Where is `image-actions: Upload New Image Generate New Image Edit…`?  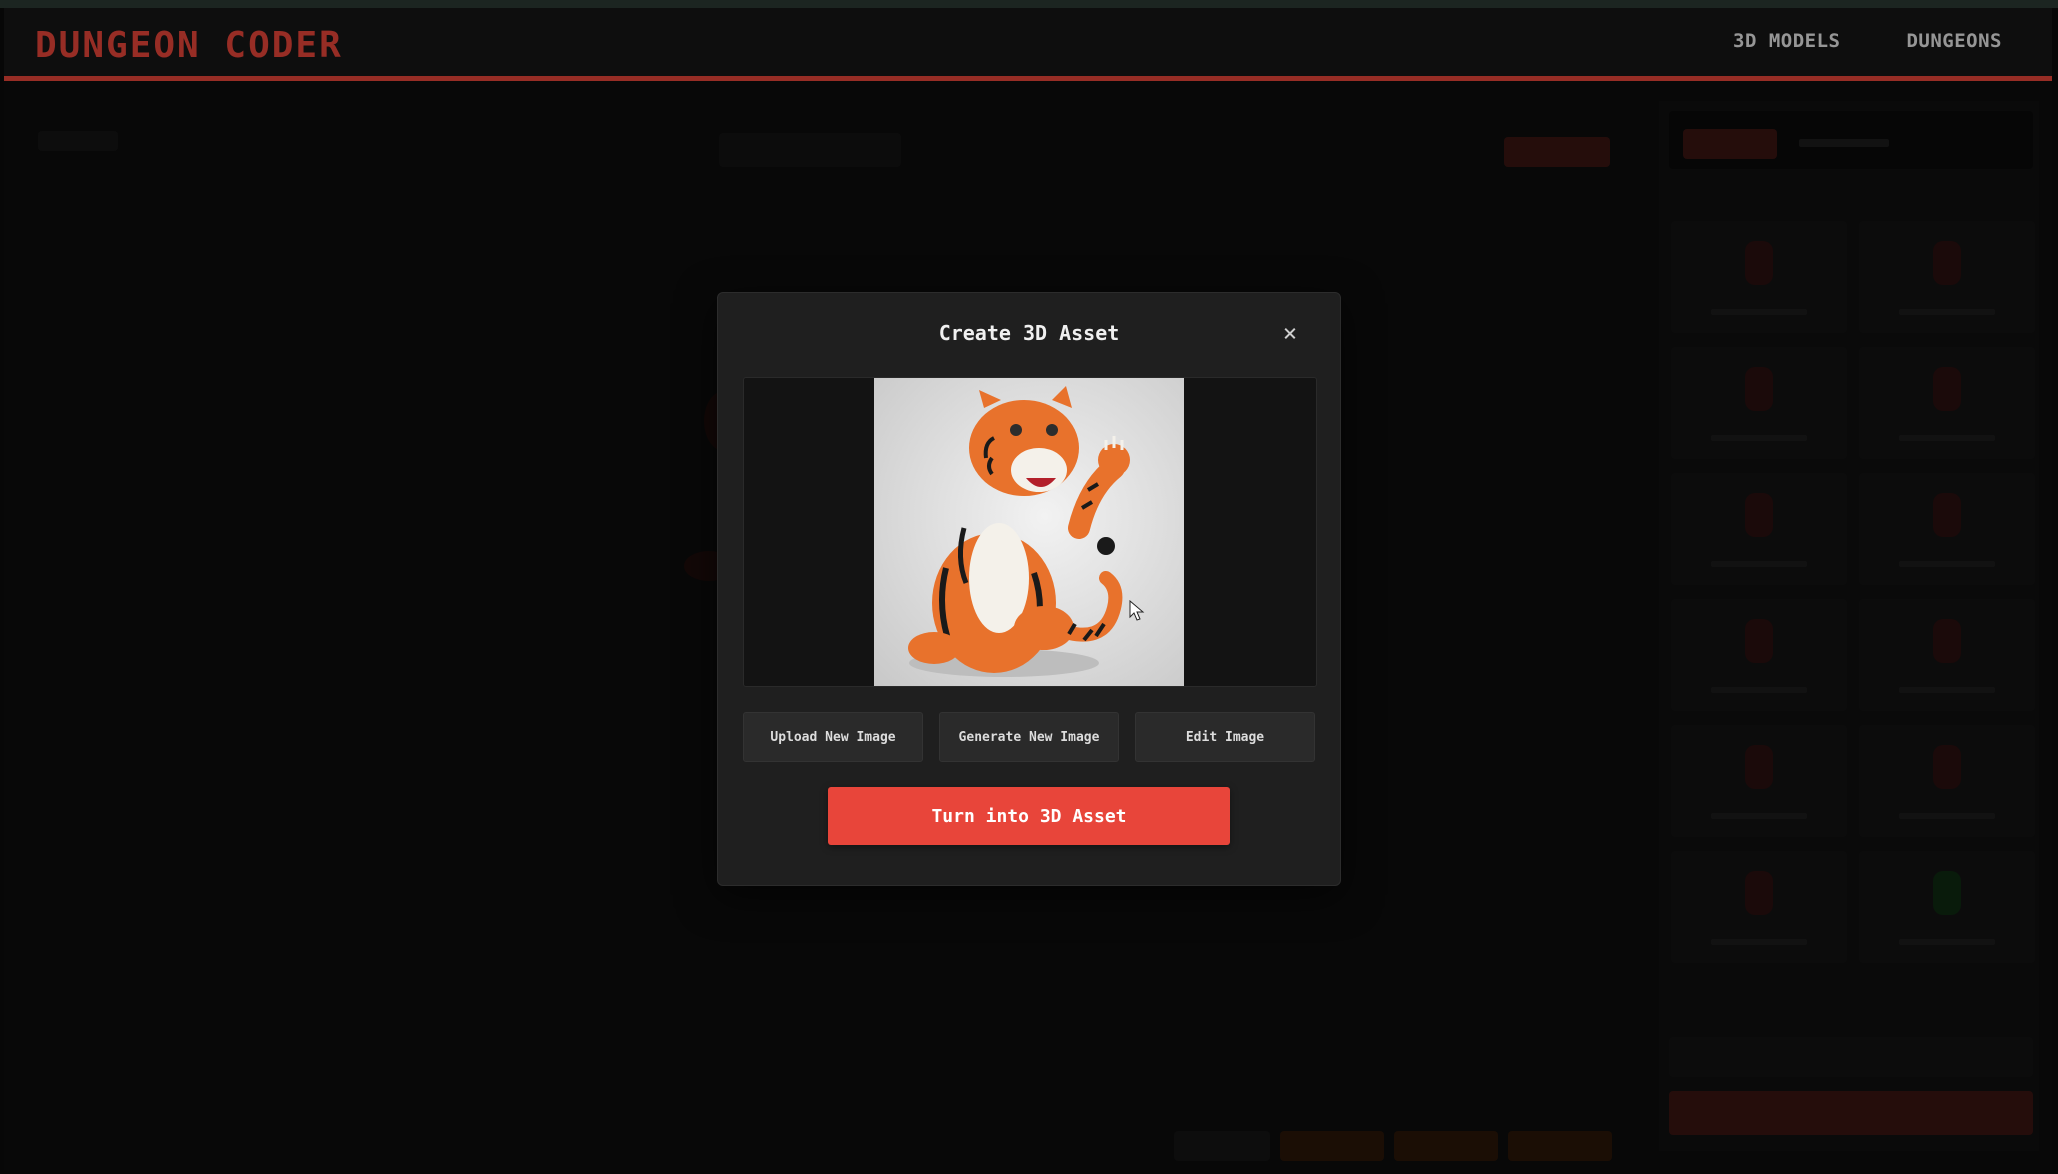 image-actions: Upload New Image Generate New Image Edit… is located at coordinates (1029, 737).